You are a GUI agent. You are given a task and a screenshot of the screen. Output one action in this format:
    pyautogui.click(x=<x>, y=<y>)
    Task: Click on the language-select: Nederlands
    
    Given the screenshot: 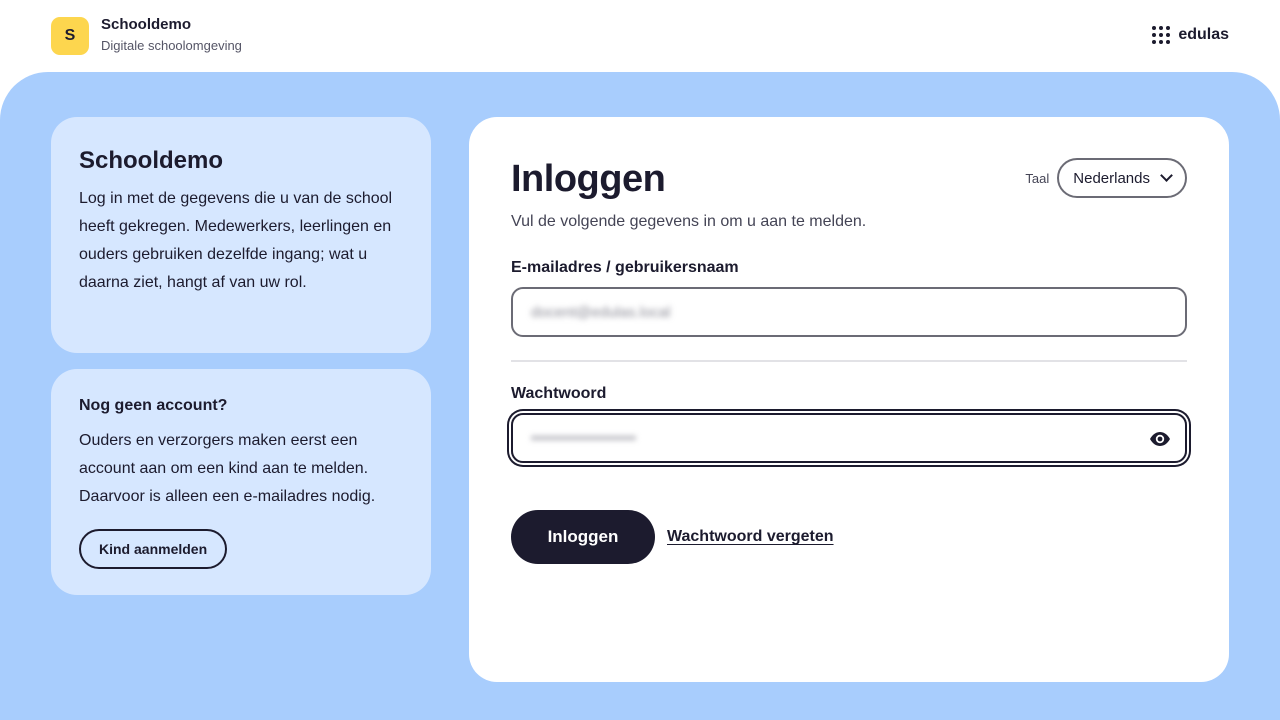 What is the action you would take?
    pyautogui.click(x=1122, y=178)
    